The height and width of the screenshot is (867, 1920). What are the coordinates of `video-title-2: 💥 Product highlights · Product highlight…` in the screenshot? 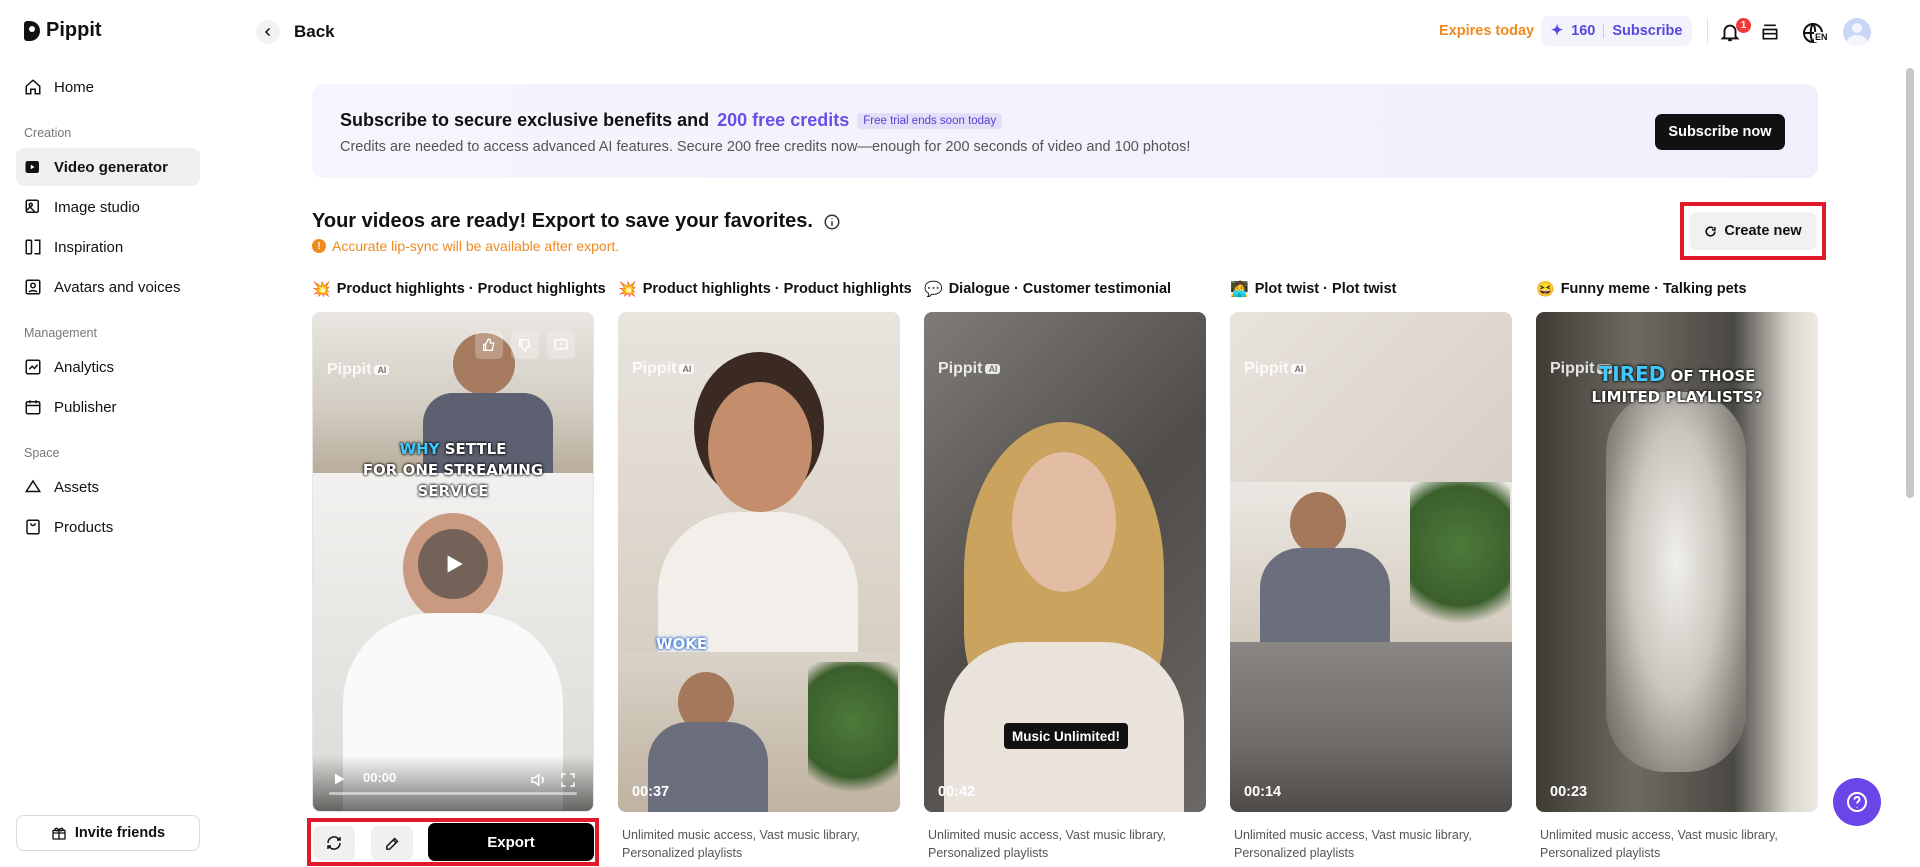 It's located at (765, 289).